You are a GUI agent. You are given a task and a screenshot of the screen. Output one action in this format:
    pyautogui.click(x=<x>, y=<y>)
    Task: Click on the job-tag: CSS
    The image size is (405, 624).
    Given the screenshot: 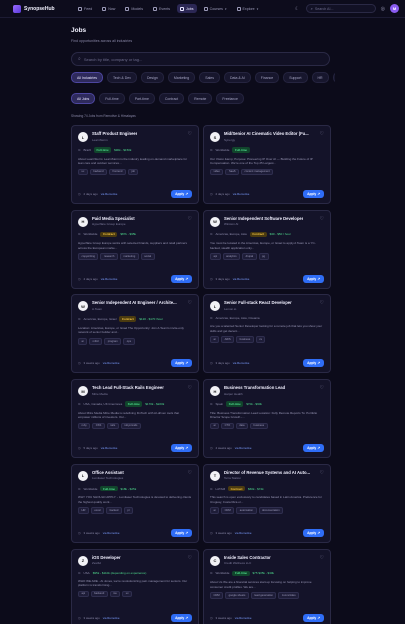 What is the action you would take?
    pyautogui.click(x=98, y=426)
    